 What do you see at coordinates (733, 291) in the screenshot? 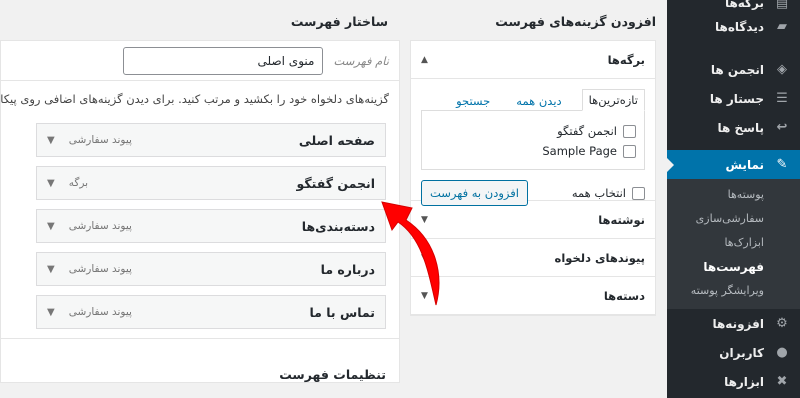
I see `submenu-theme-editor: ویرایشگر پوسته` at bounding box center [733, 291].